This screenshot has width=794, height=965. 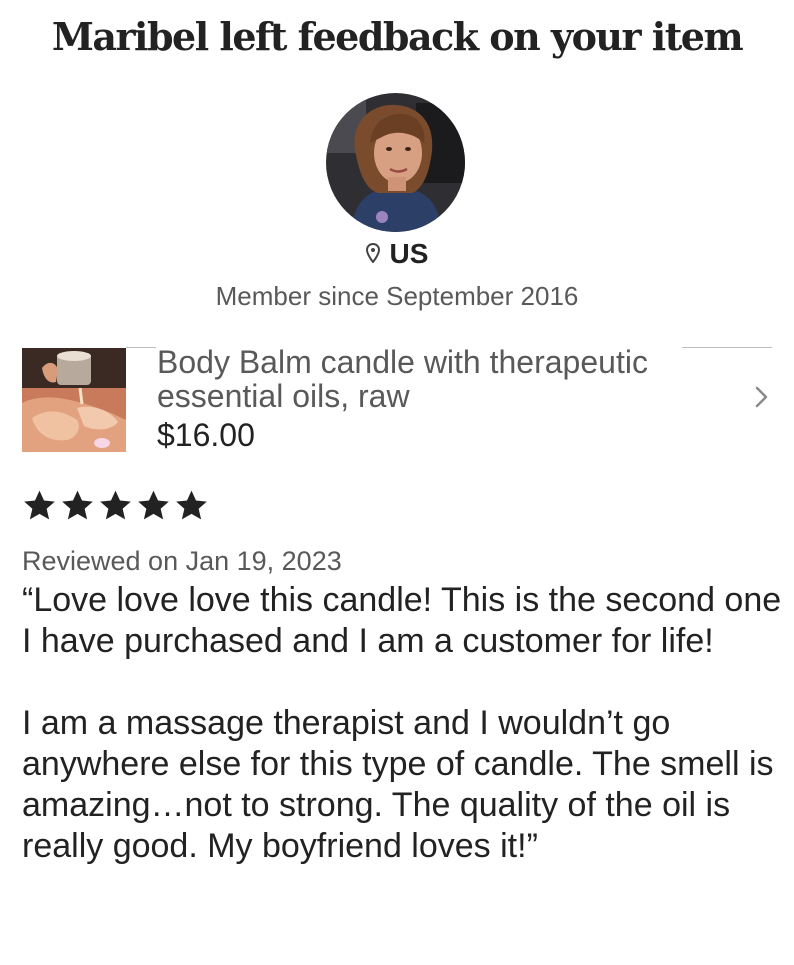 What do you see at coordinates (182, 561) in the screenshot?
I see `review-date: Reviewed on Jan 19, 2023` at bounding box center [182, 561].